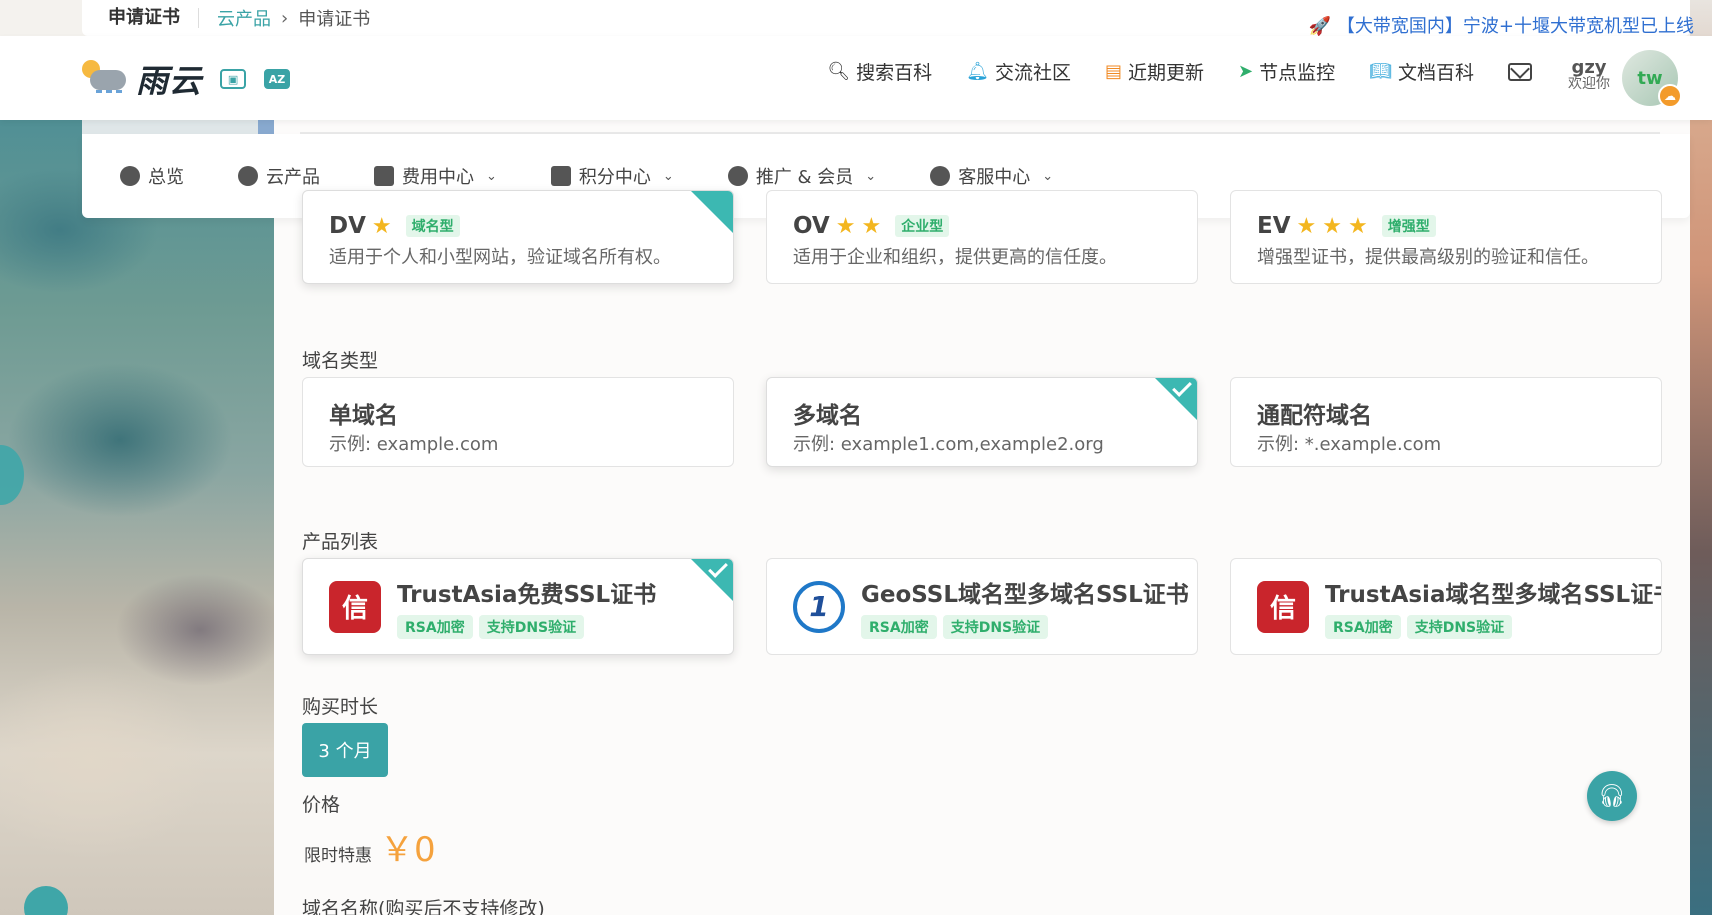 This screenshot has height=915, width=1712. What do you see at coordinates (1701, 512) in the screenshot?
I see `background-artwork-right` at bounding box center [1701, 512].